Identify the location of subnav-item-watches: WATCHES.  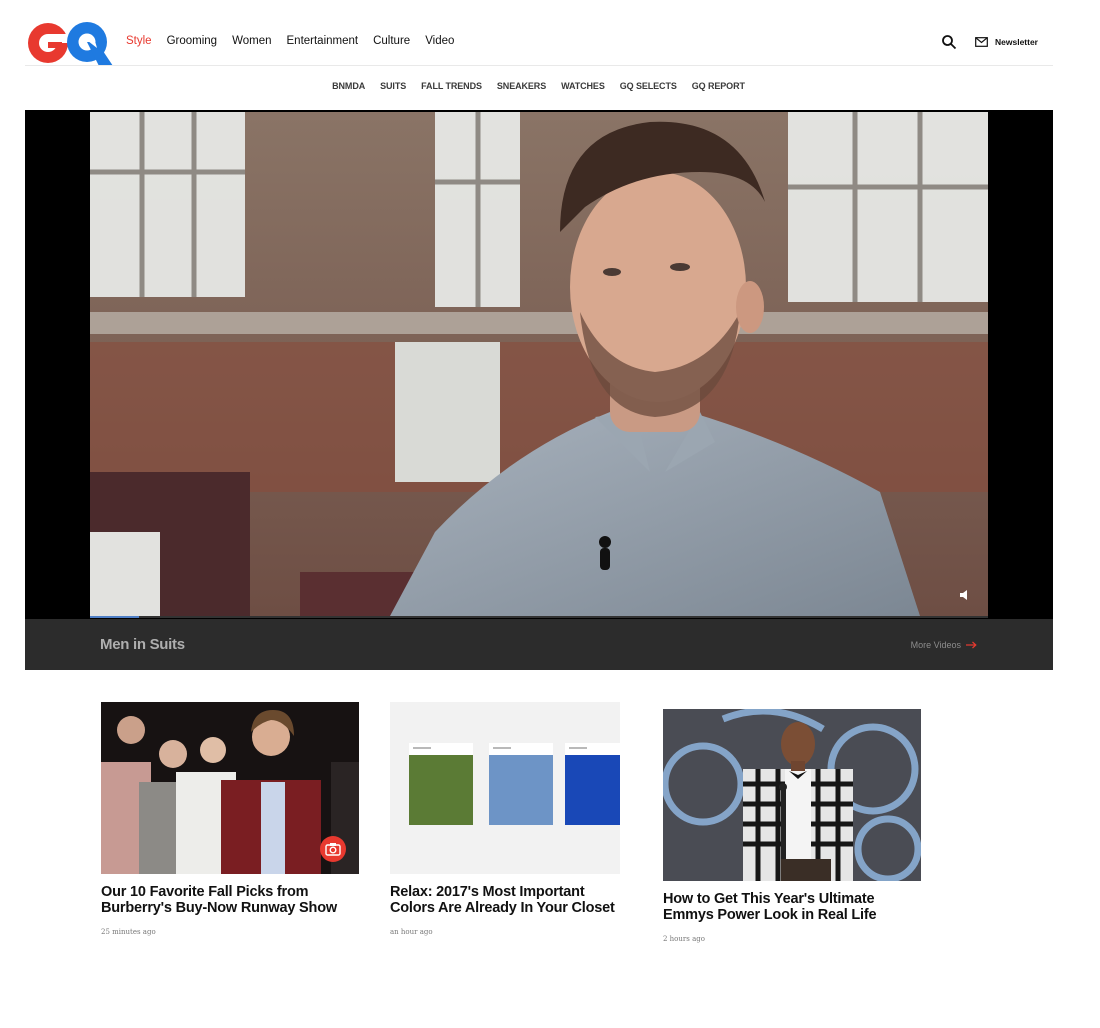
(583, 86).